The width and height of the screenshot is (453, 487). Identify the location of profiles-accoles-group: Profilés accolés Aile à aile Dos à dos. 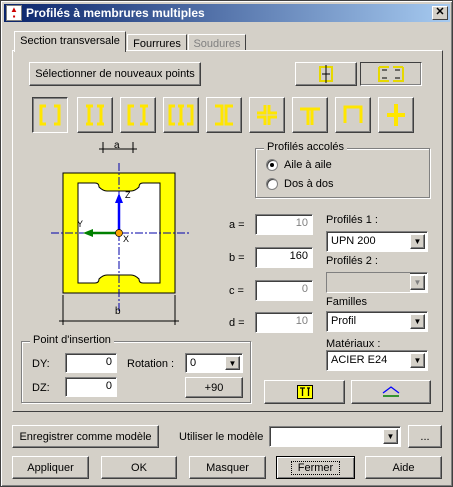
(342, 169).